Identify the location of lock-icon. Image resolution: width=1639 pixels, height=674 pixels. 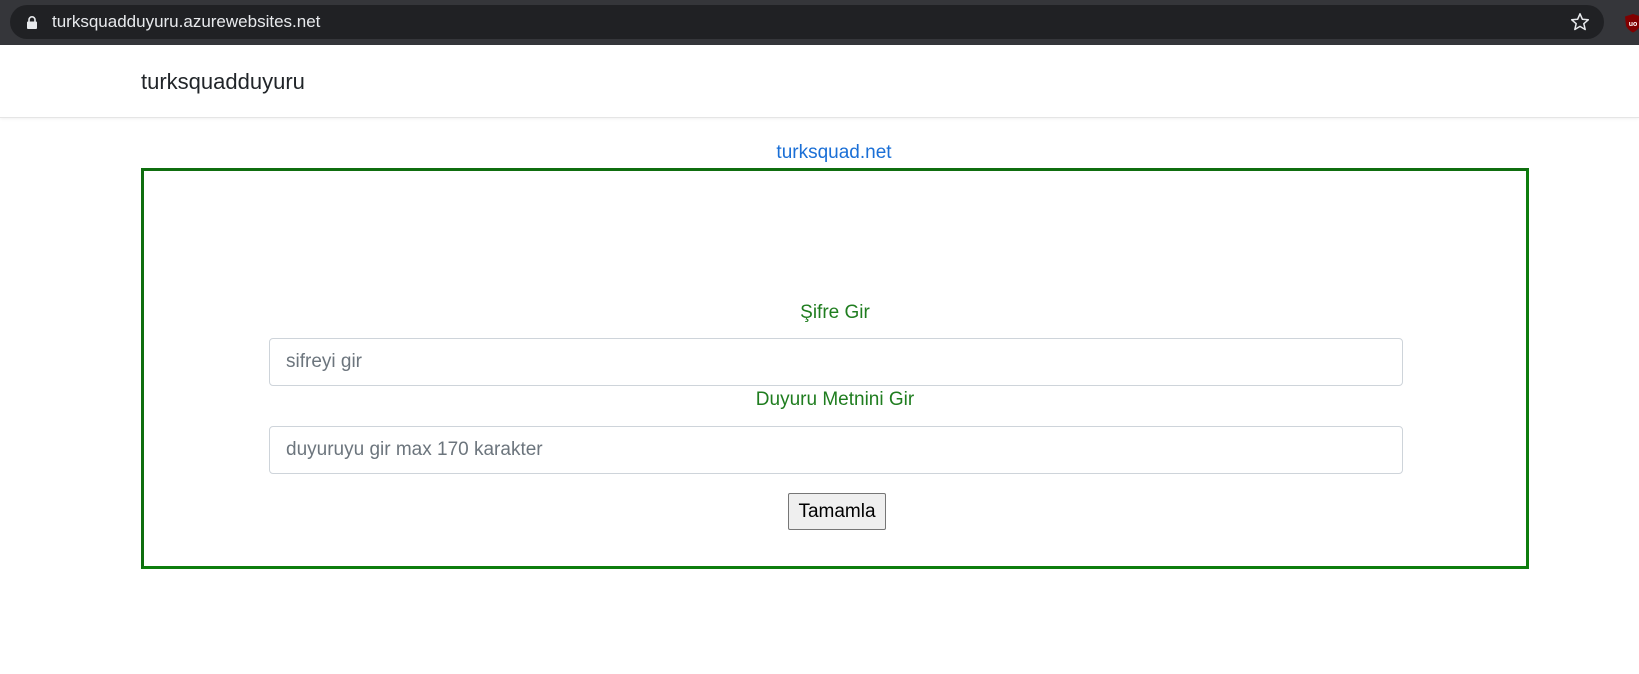
(32, 22).